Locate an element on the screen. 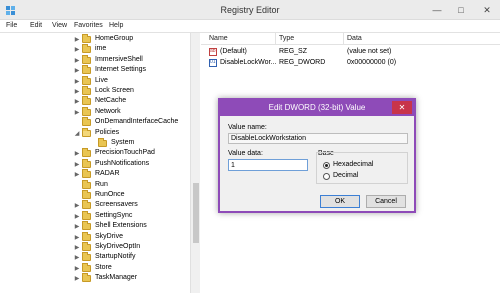 Image resolution: width=500 pixels, height=293 pixels. tree-item: ▶ SettingSync is located at coordinates (95, 216).